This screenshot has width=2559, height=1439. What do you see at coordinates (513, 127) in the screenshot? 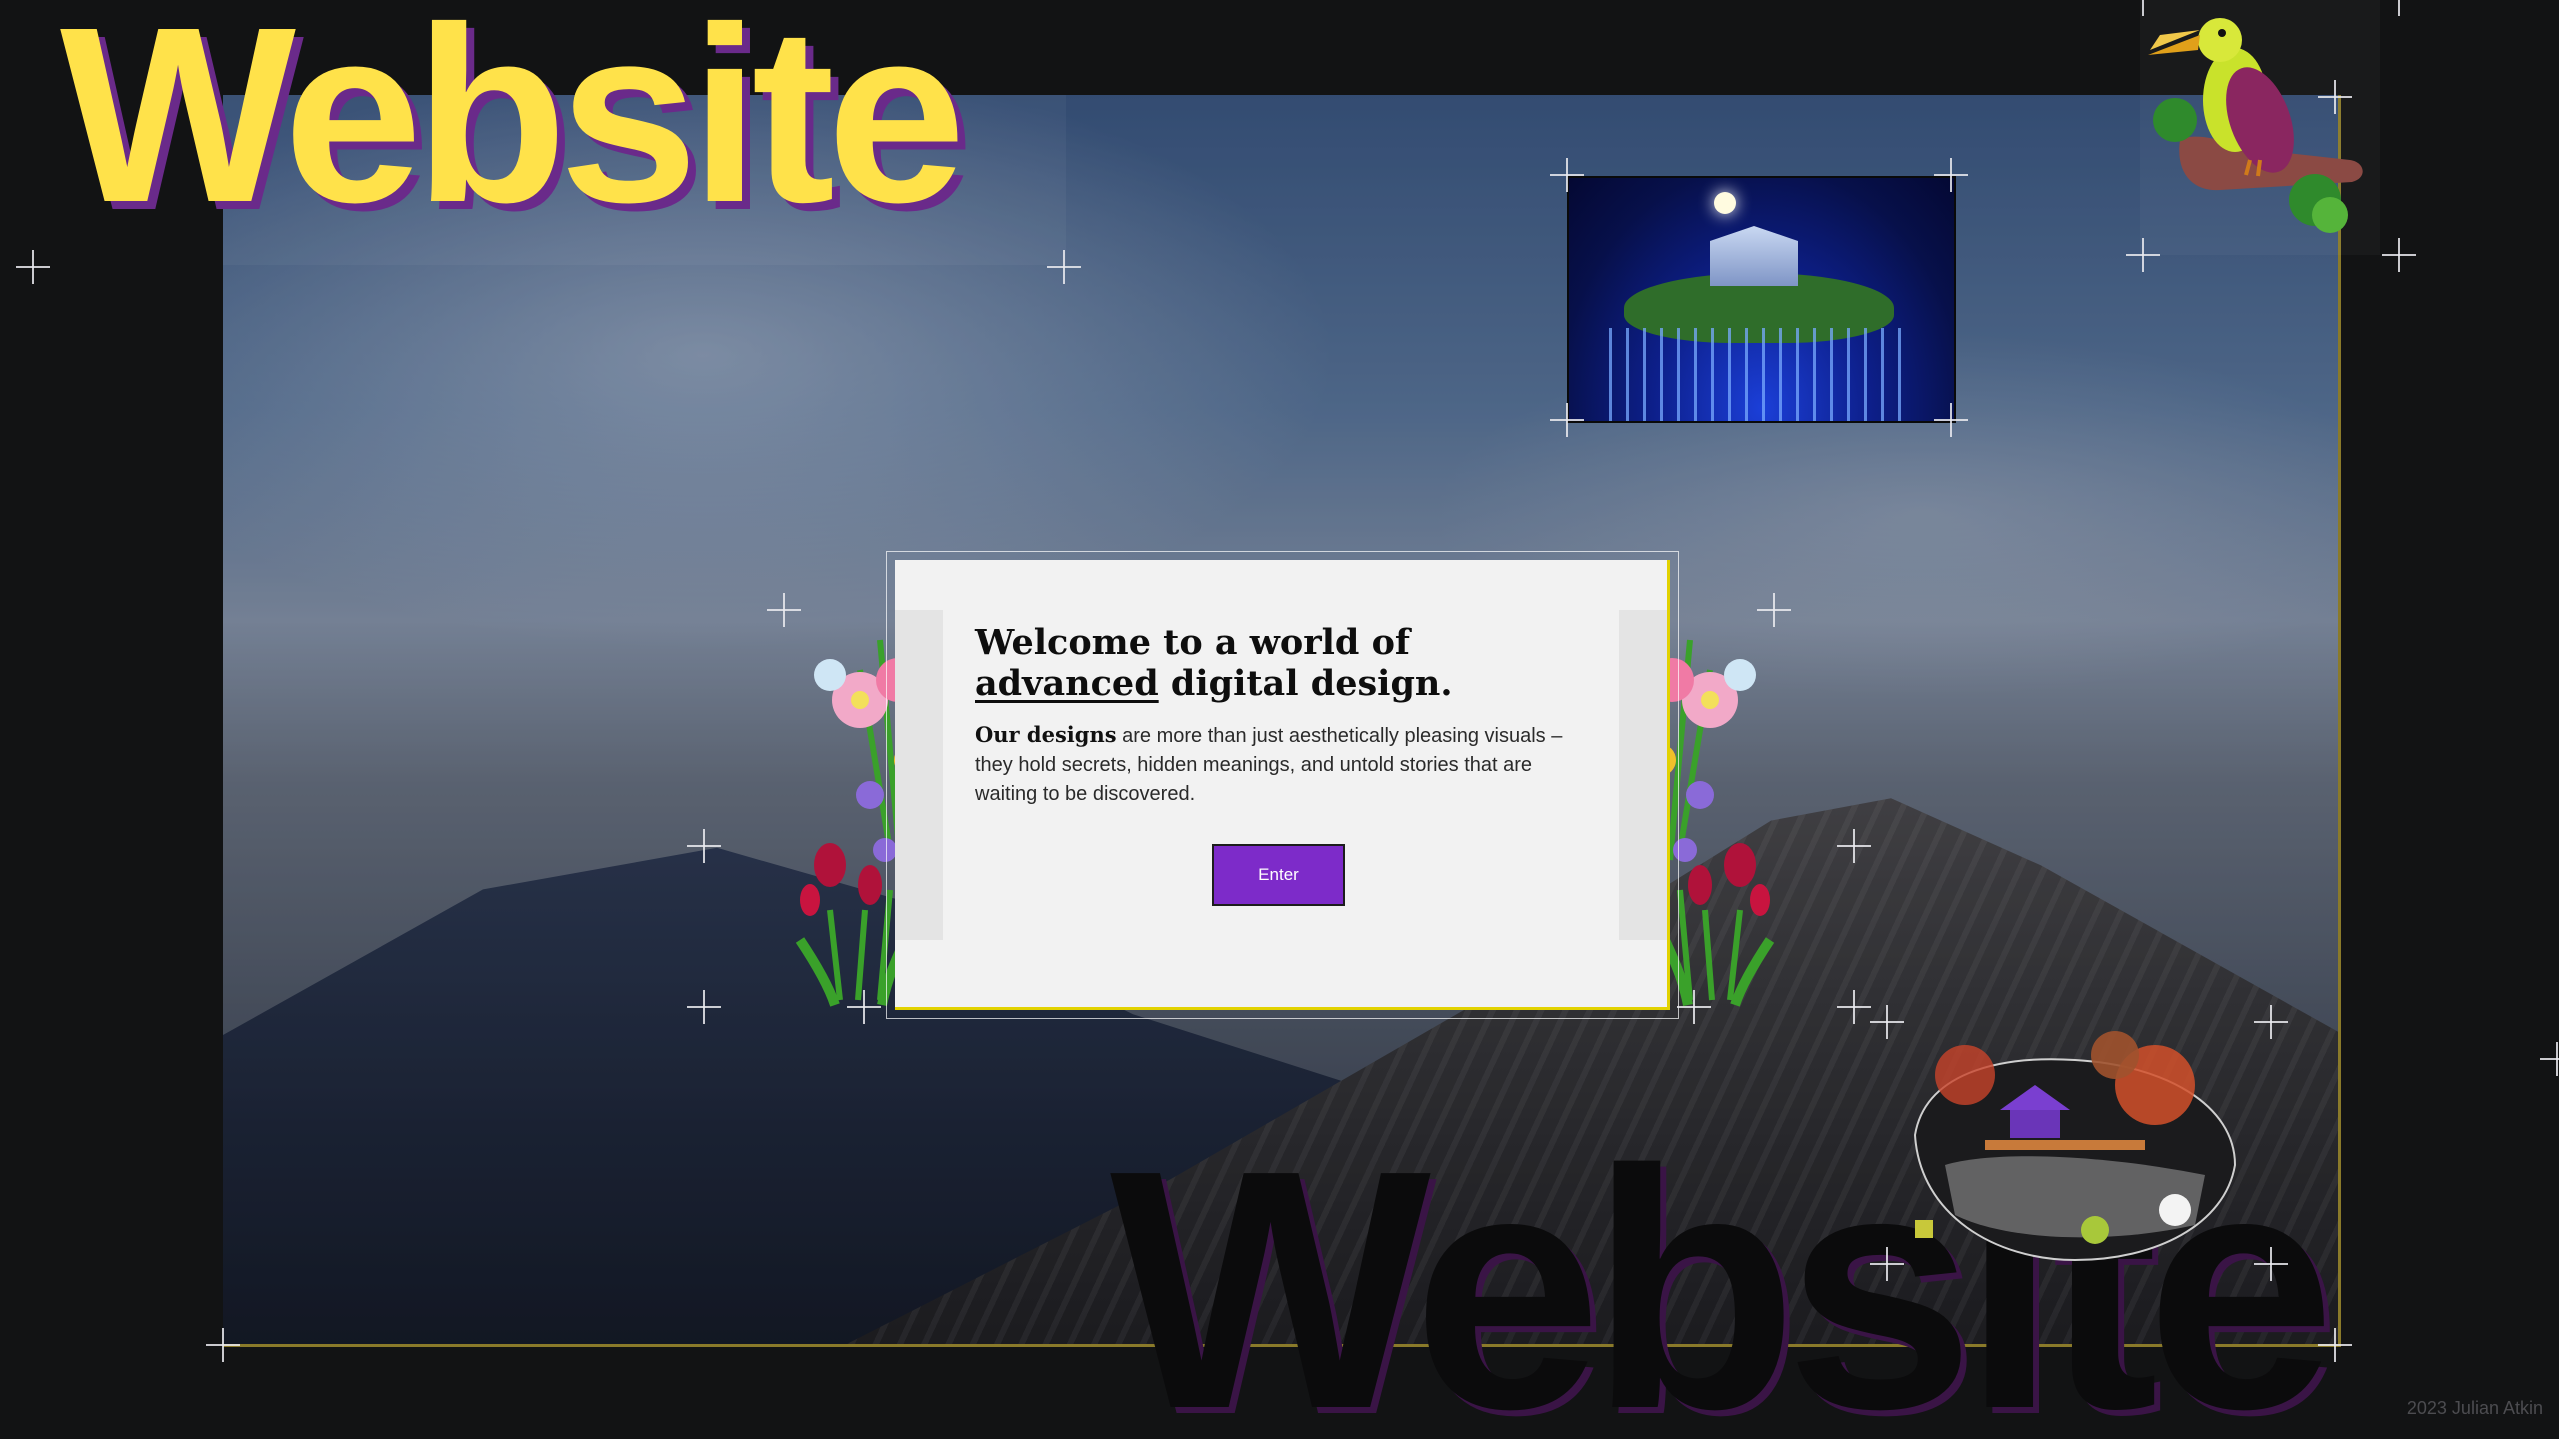
I see `site-title: Website` at bounding box center [513, 127].